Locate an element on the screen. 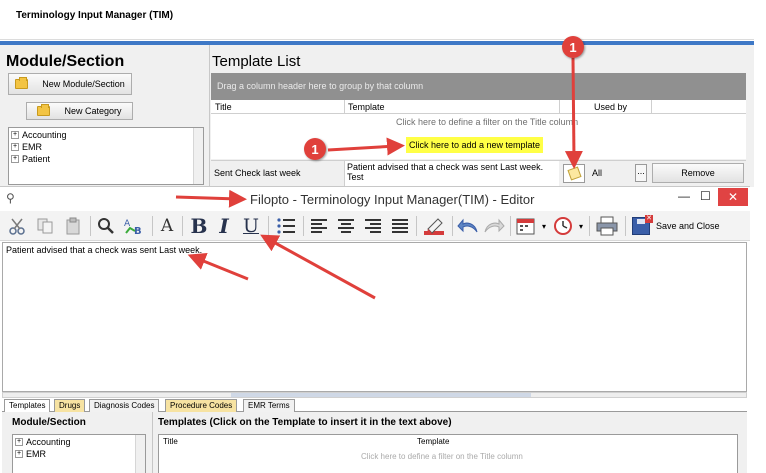 This screenshot has height=473, width=766. bullet-list-button is located at coordinates (286, 226).